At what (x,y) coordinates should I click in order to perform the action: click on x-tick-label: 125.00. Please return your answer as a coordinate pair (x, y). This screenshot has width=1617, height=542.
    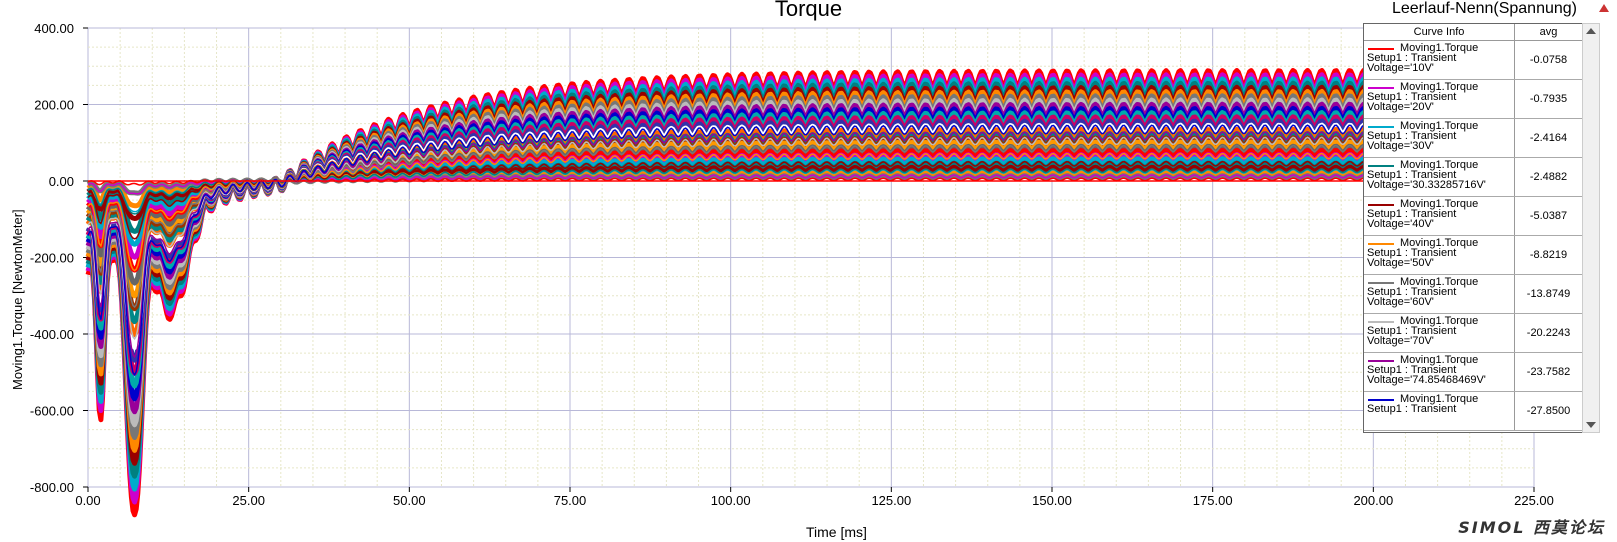
    Looking at the image, I should click on (891, 500).